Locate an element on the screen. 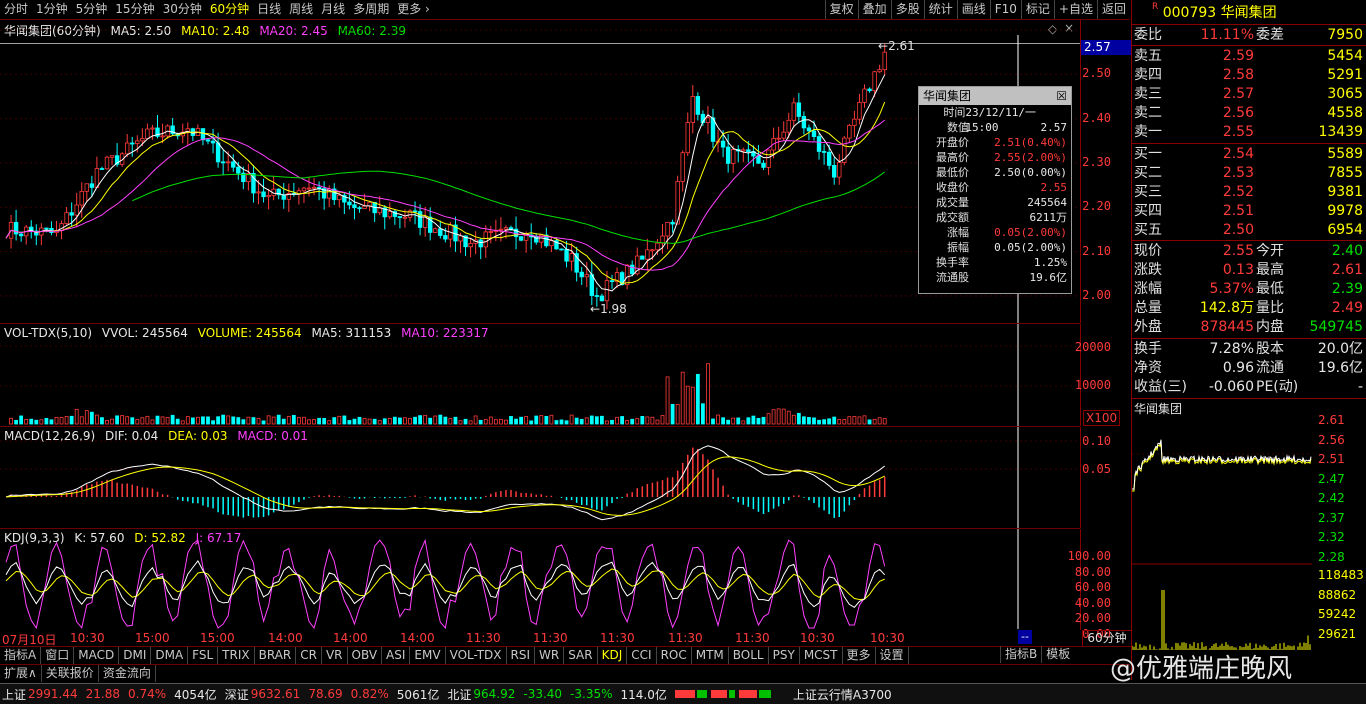  vol-axis-tick: 10000 is located at coordinates (1092, 385).